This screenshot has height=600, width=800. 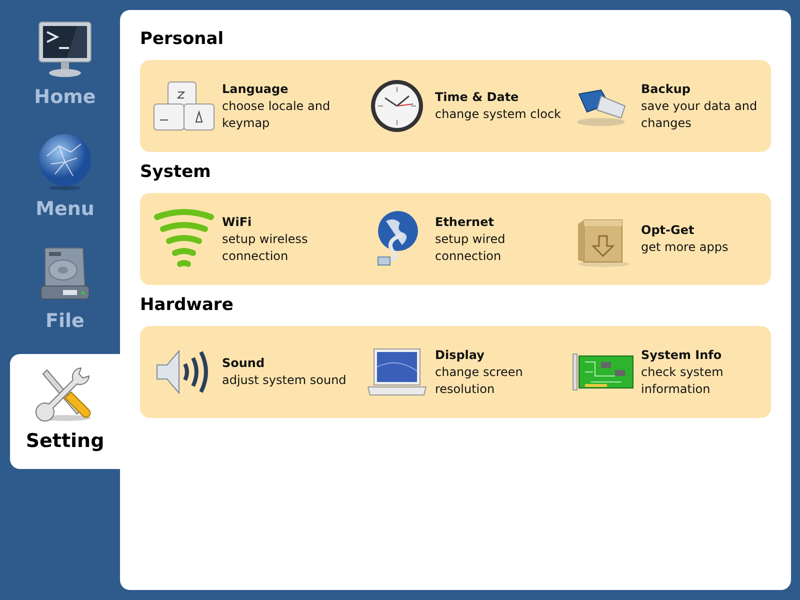 What do you see at coordinates (685, 247) in the screenshot?
I see `item-description: get more apps` at bounding box center [685, 247].